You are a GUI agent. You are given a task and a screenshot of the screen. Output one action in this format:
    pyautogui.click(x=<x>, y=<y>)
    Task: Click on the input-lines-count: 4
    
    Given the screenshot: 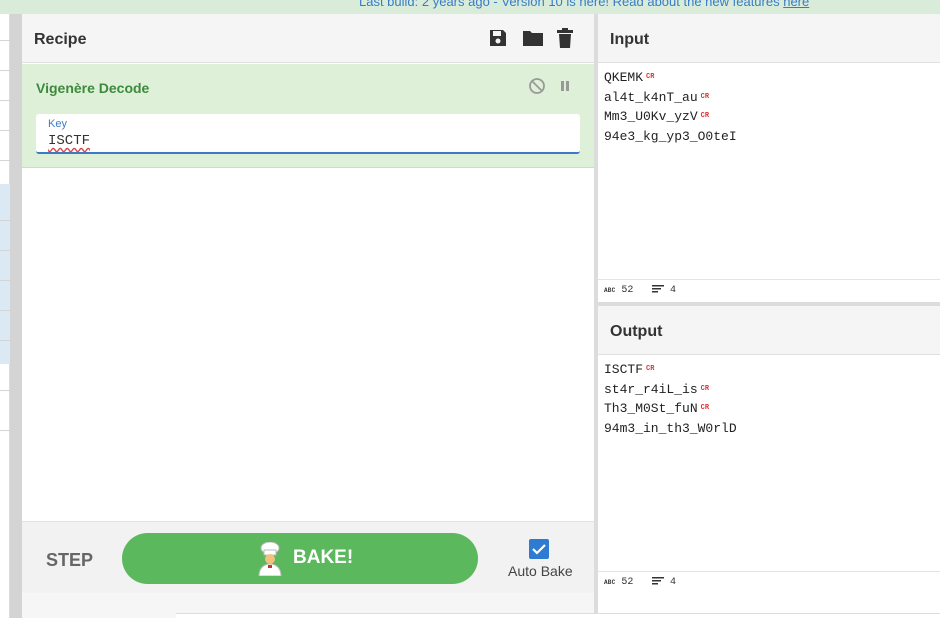 What is the action you would take?
    pyautogui.click(x=664, y=290)
    